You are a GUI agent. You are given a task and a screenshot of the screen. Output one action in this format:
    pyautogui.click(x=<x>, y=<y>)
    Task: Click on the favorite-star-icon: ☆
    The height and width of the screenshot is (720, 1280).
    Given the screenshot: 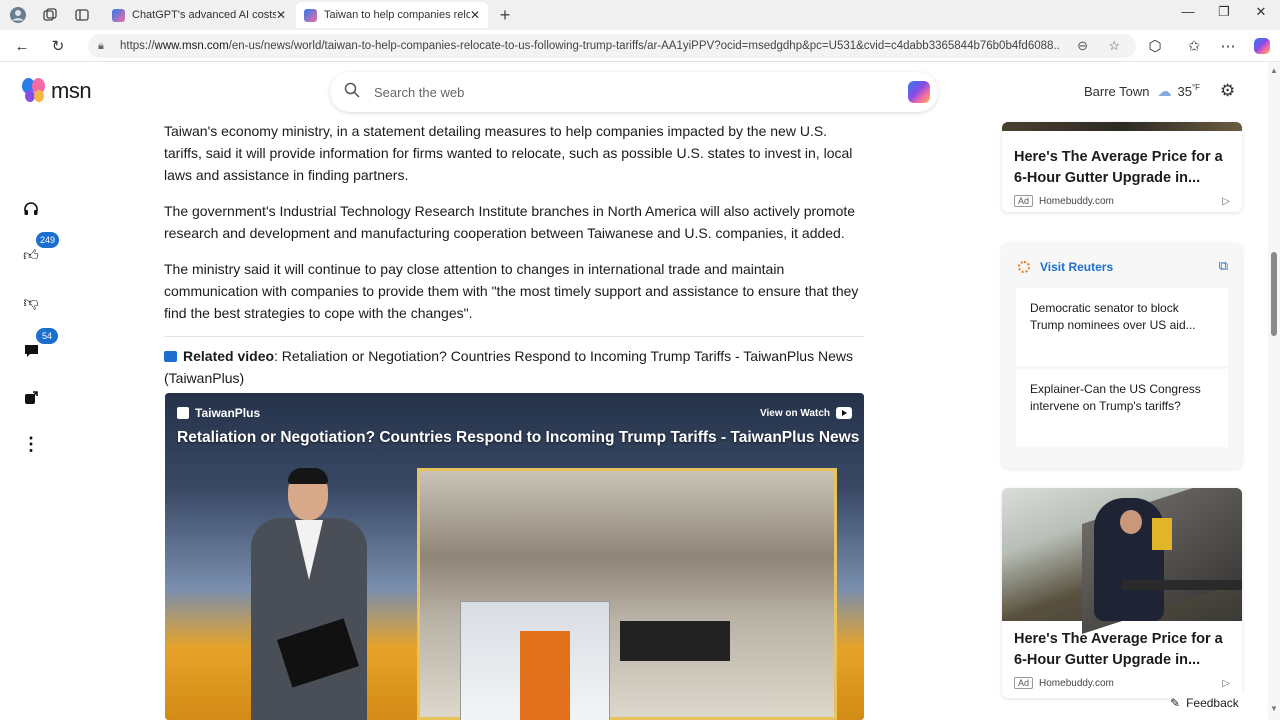 What is the action you would take?
    pyautogui.click(x=1114, y=46)
    